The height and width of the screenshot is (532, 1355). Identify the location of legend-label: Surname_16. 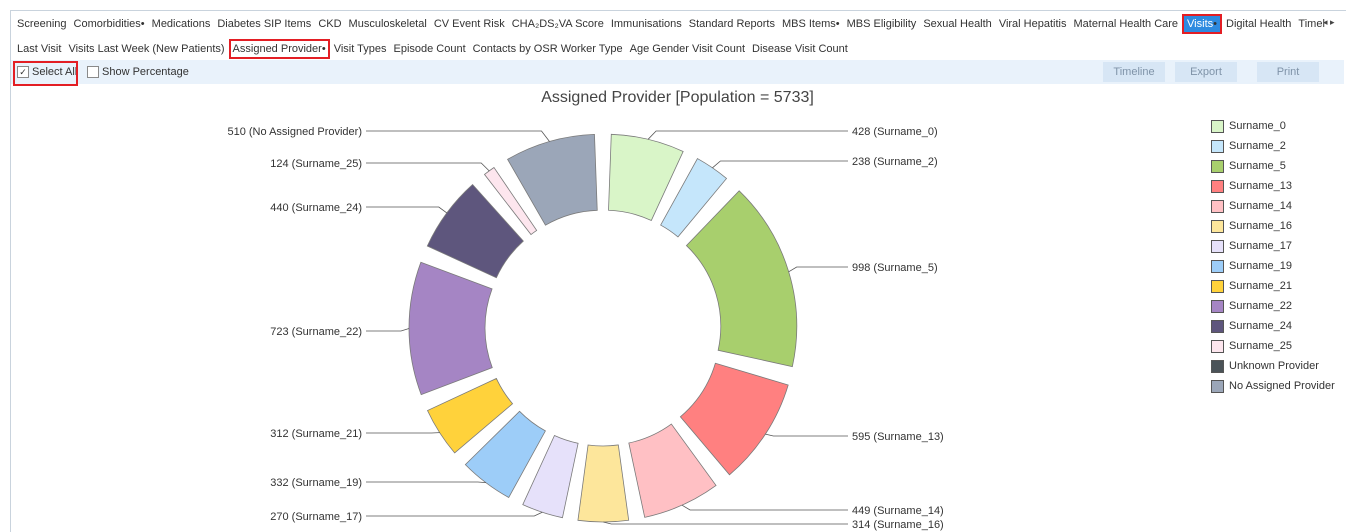
(1260, 226).